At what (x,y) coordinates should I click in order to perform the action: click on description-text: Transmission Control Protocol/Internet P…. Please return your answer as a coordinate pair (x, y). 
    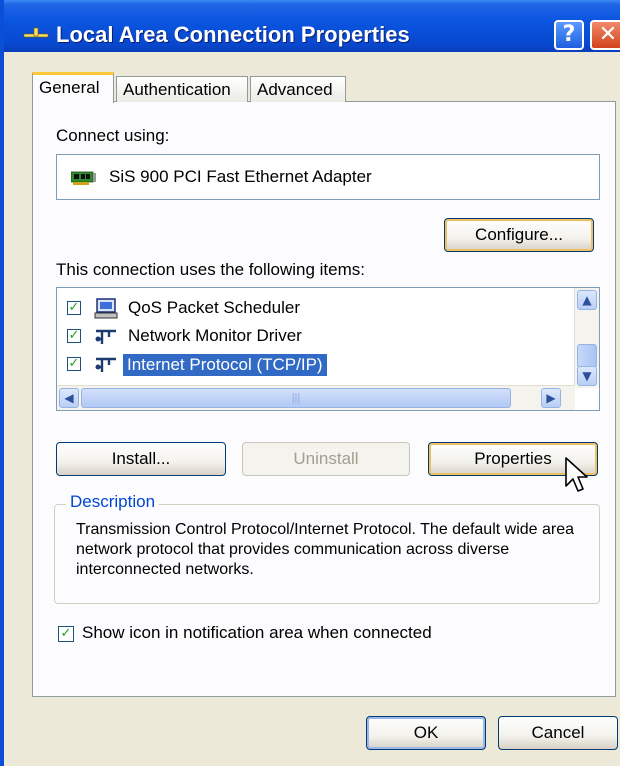
    Looking at the image, I should click on (325, 549).